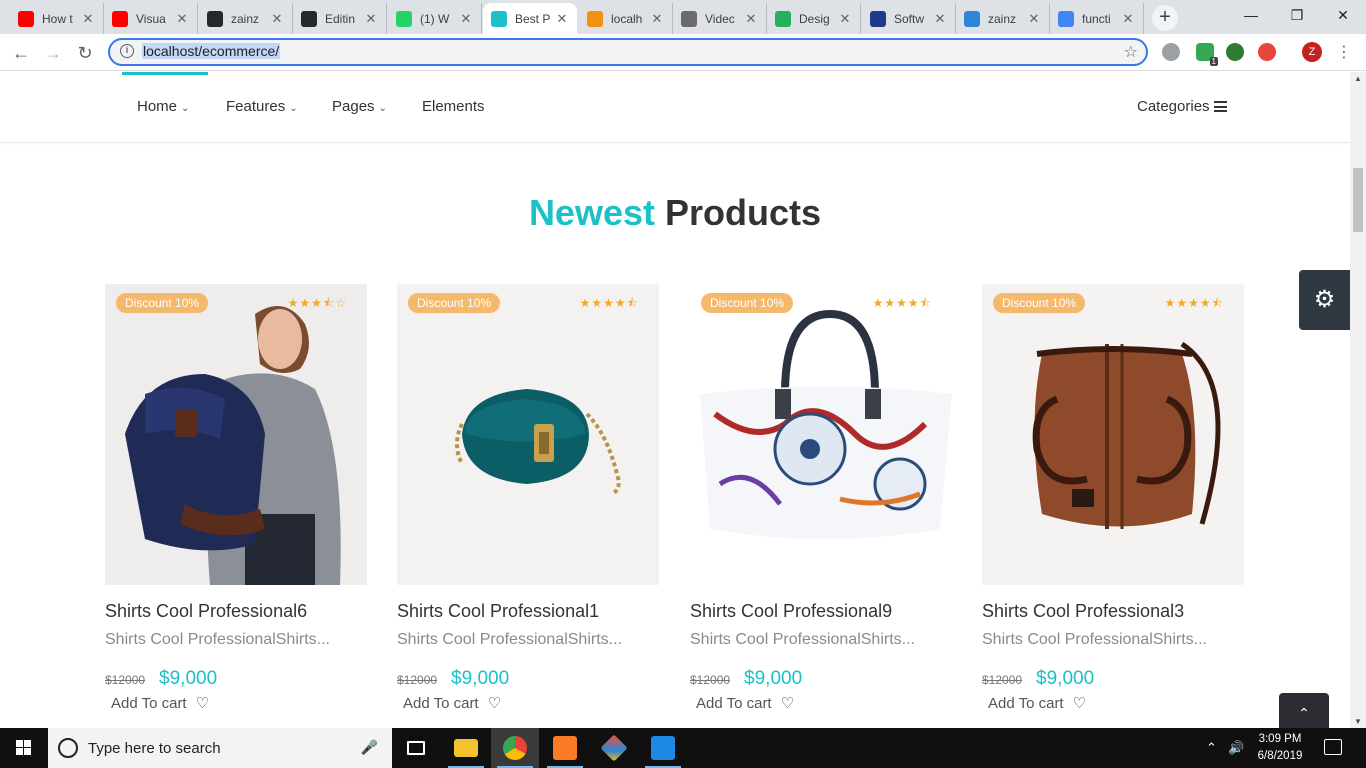 This screenshot has height=768, width=1366. What do you see at coordinates (188, 678) in the screenshot?
I see `current-price: $9,000` at bounding box center [188, 678].